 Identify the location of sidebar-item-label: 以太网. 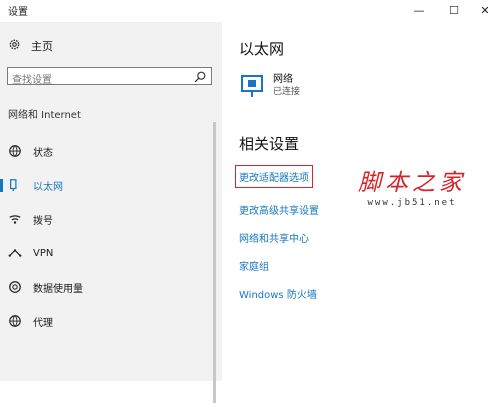
(48, 187).